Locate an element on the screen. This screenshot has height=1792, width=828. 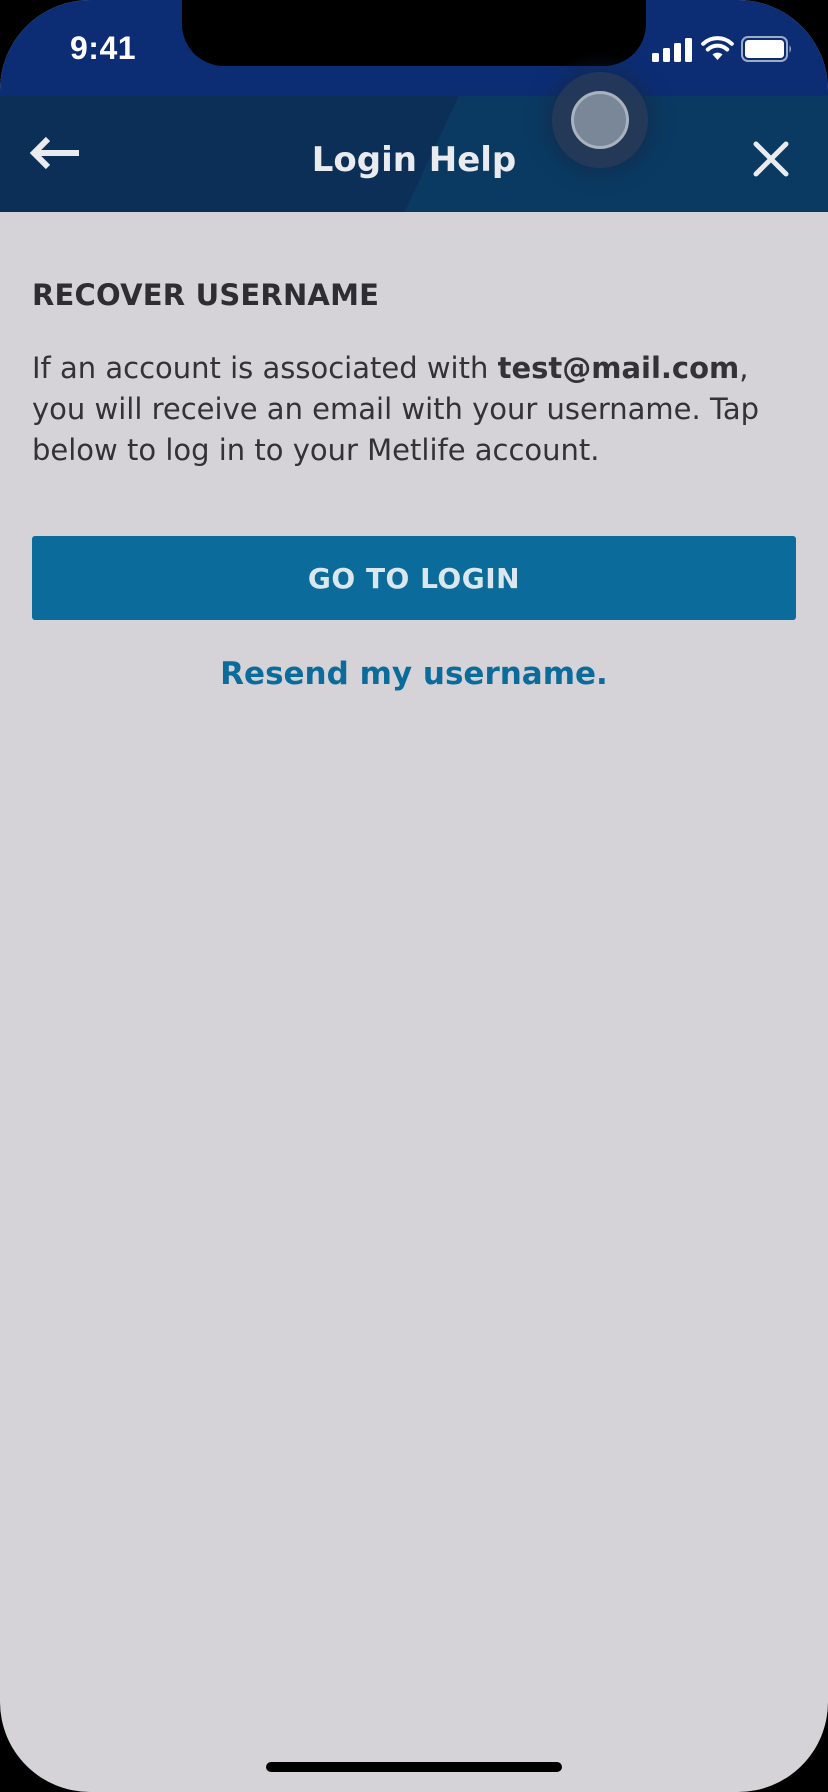
signal-icon is located at coordinates (672, 50).